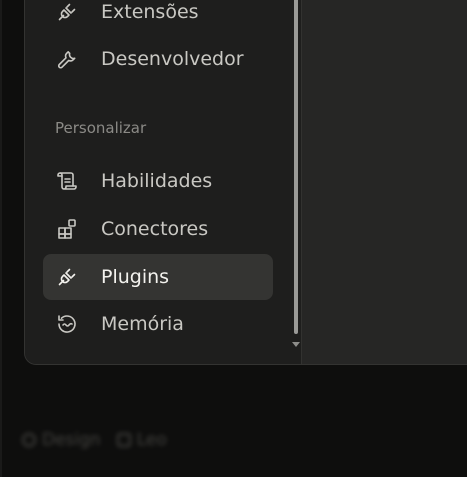 This screenshot has width=467, height=477. I want to click on blurred-footer: Design Leo, so click(94, 440).